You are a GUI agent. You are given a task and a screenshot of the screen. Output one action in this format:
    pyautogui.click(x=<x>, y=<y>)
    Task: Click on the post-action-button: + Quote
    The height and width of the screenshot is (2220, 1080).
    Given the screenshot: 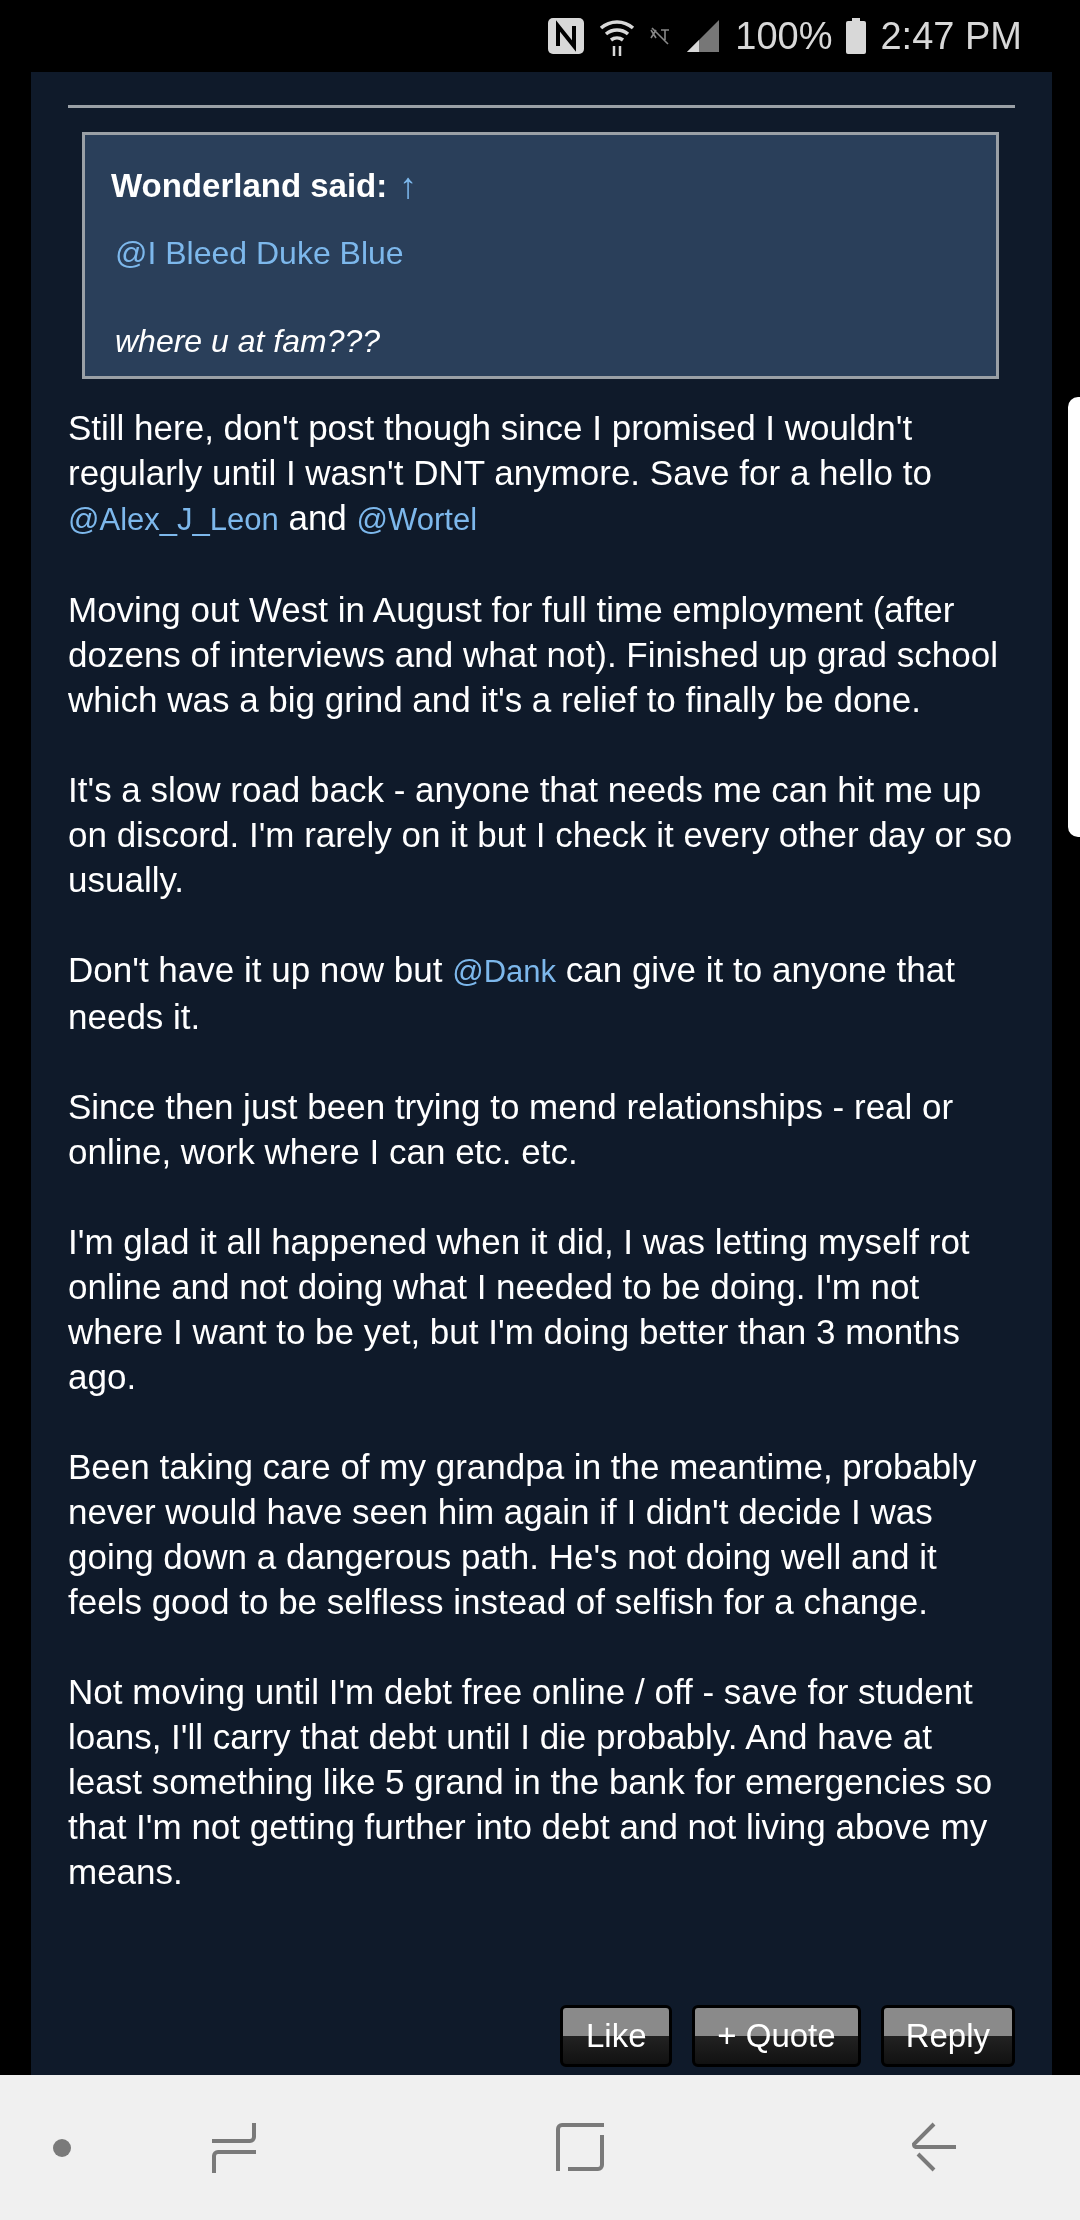 What is the action you would take?
    pyautogui.click(x=776, y=2036)
    